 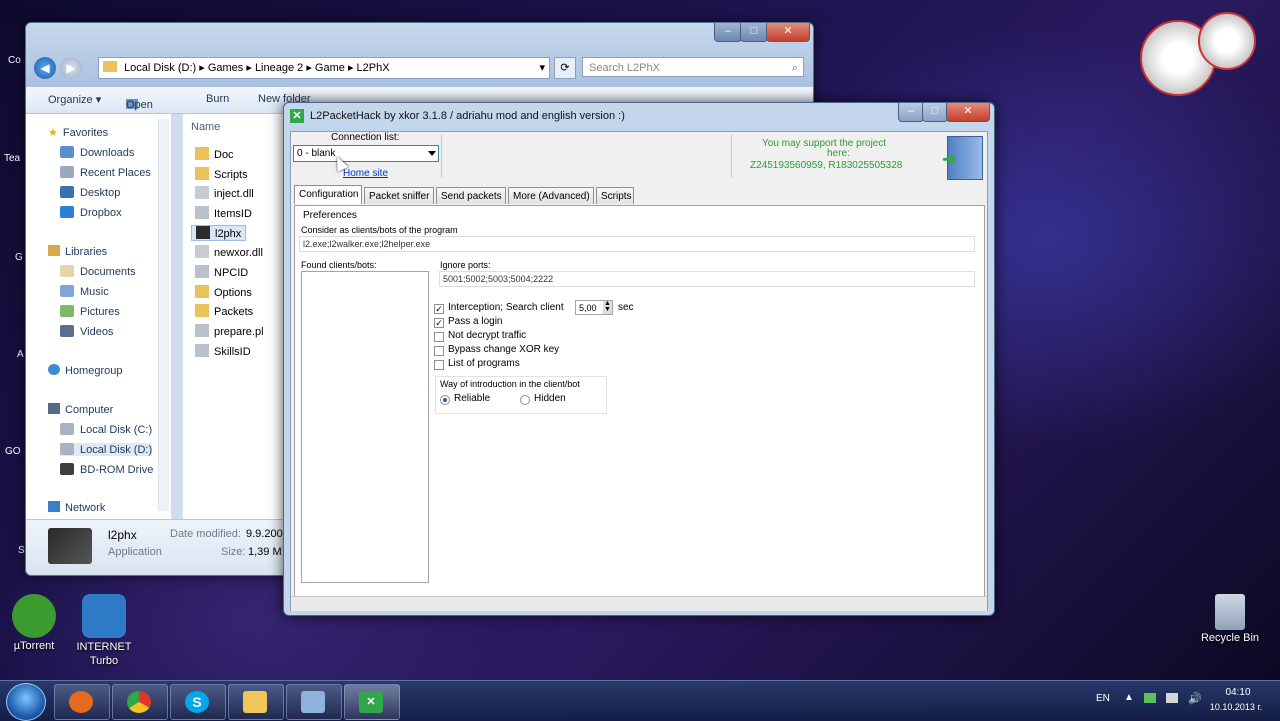 I want to click on address-dropdown-icon: ▾, so click(x=542, y=68).